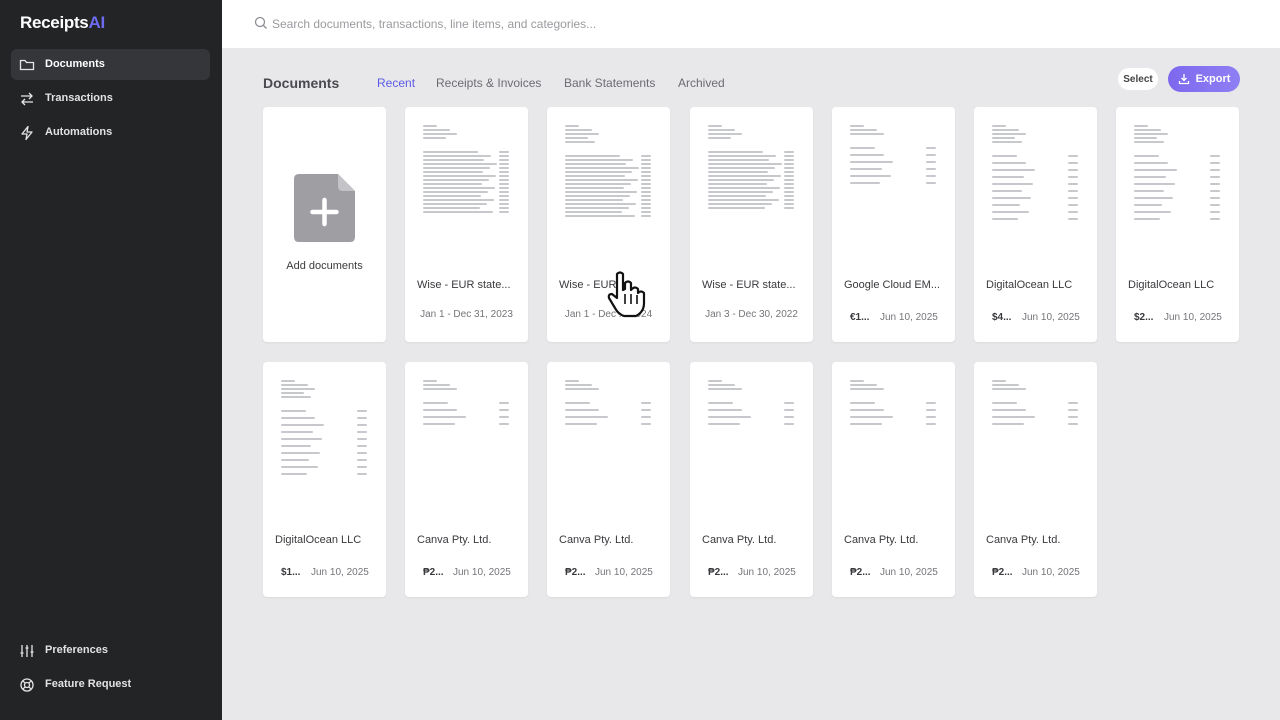 This screenshot has height=720, width=1280. Describe the element at coordinates (27, 650) in the screenshot. I see `sliders-icon` at that location.